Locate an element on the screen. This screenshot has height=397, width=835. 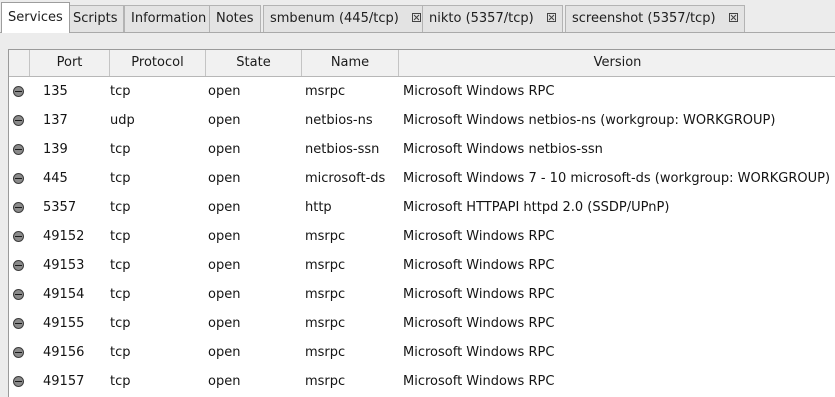
table-row: 49154 tcp open msrpc Microsoft Windows RPC is located at coordinates (422, 294).